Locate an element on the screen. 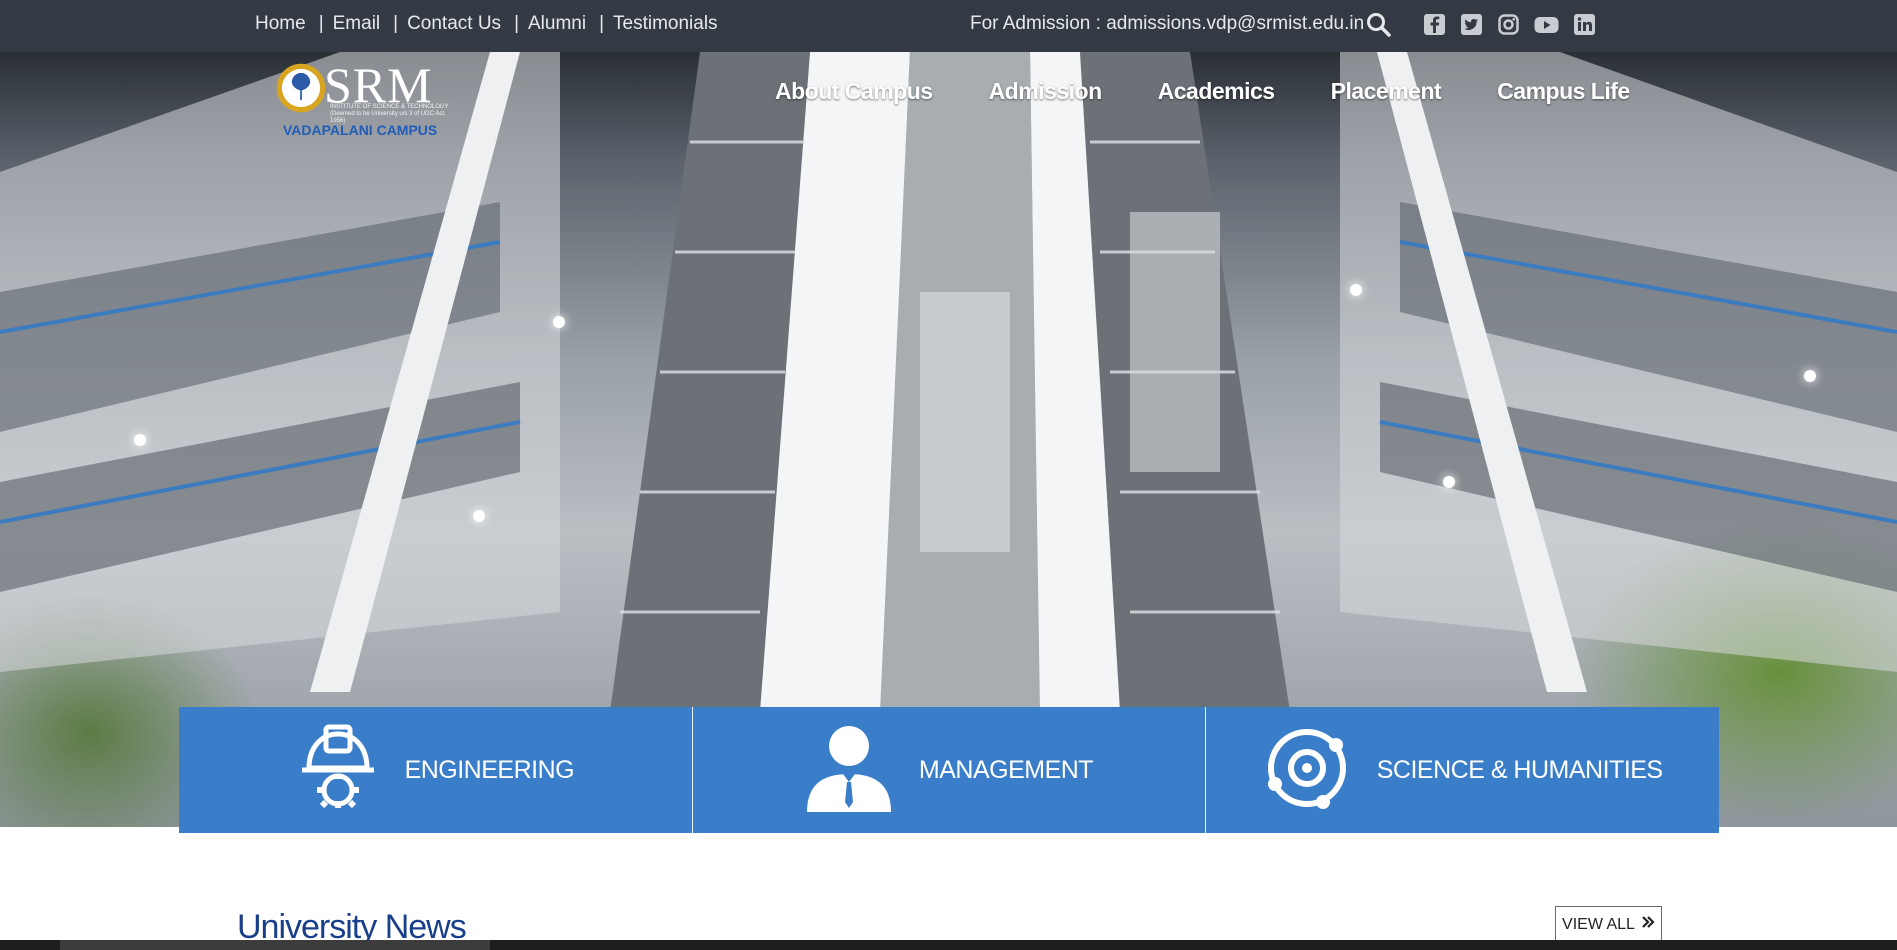 This screenshot has height=950, width=1897. category-management: MANAGEMENT is located at coordinates (950, 770).